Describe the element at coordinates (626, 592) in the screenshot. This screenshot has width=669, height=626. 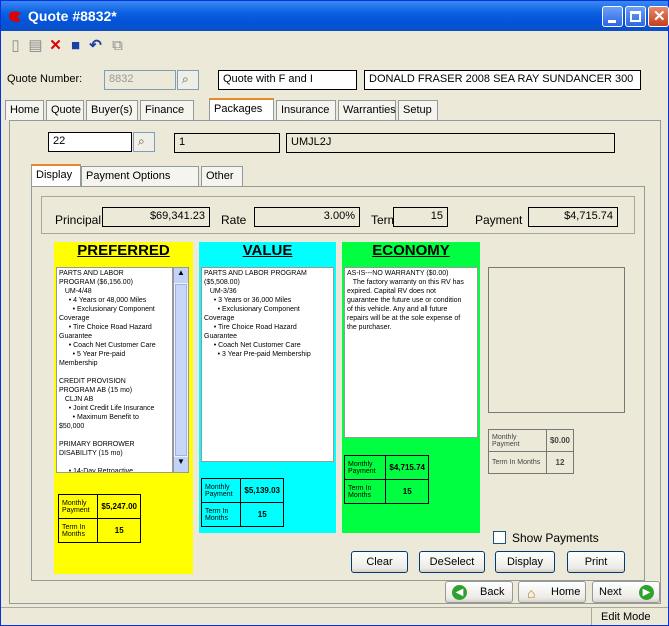
I see `next-button: Next ▶` at that location.